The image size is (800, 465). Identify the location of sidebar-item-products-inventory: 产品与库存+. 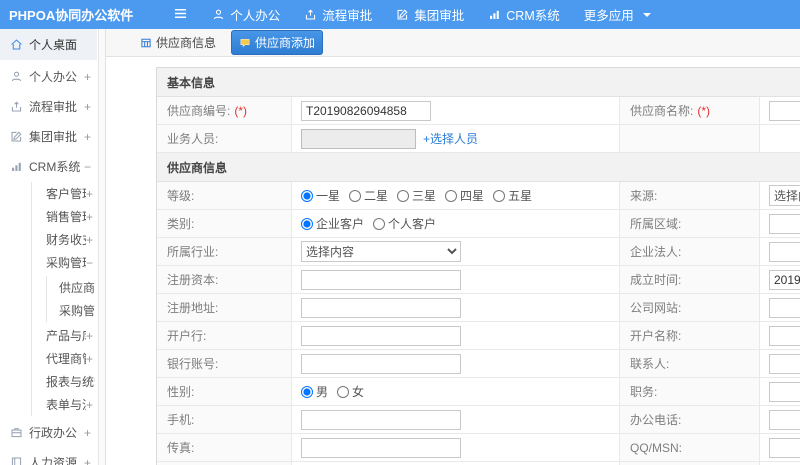
(64, 335).